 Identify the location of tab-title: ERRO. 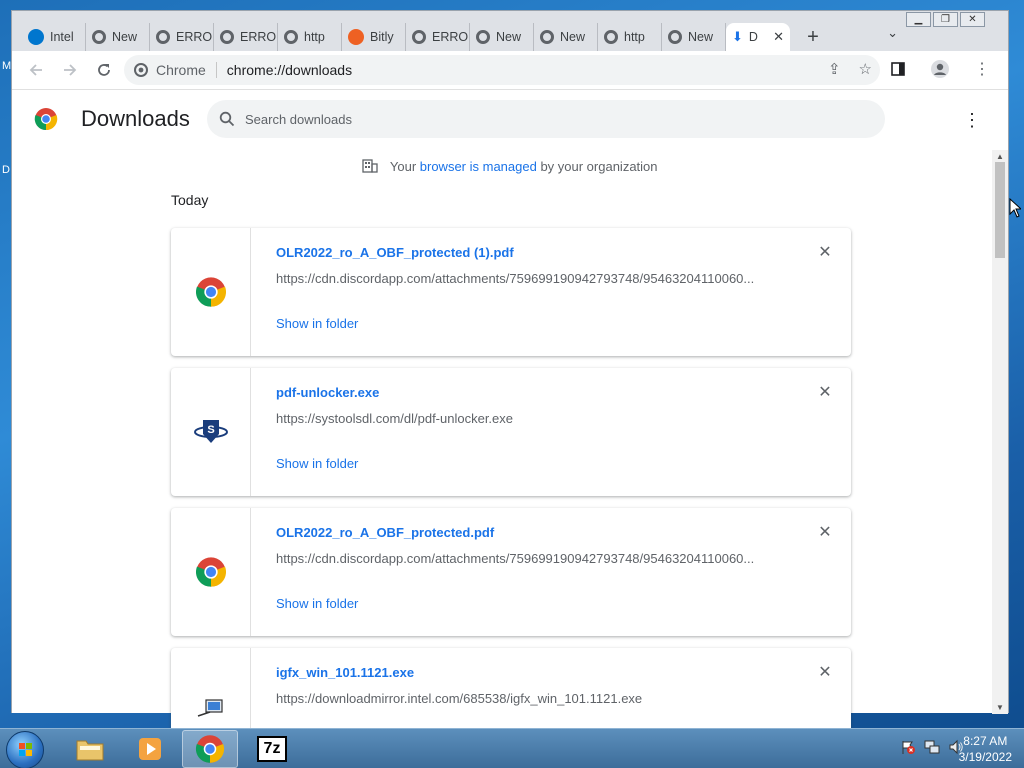
(194, 37).